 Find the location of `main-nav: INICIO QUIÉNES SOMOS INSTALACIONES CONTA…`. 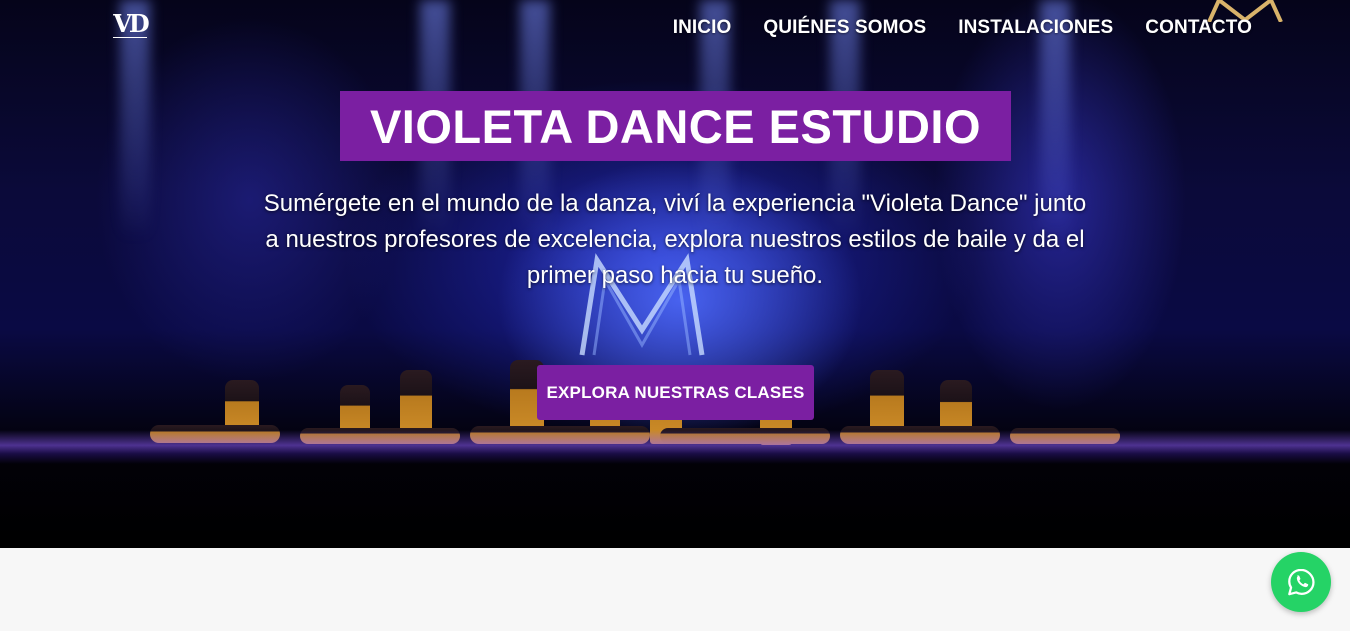

main-nav: INICIO QUIÉNES SOMOS INSTALACIONES CONTA… is located at coordinates (962, 28).